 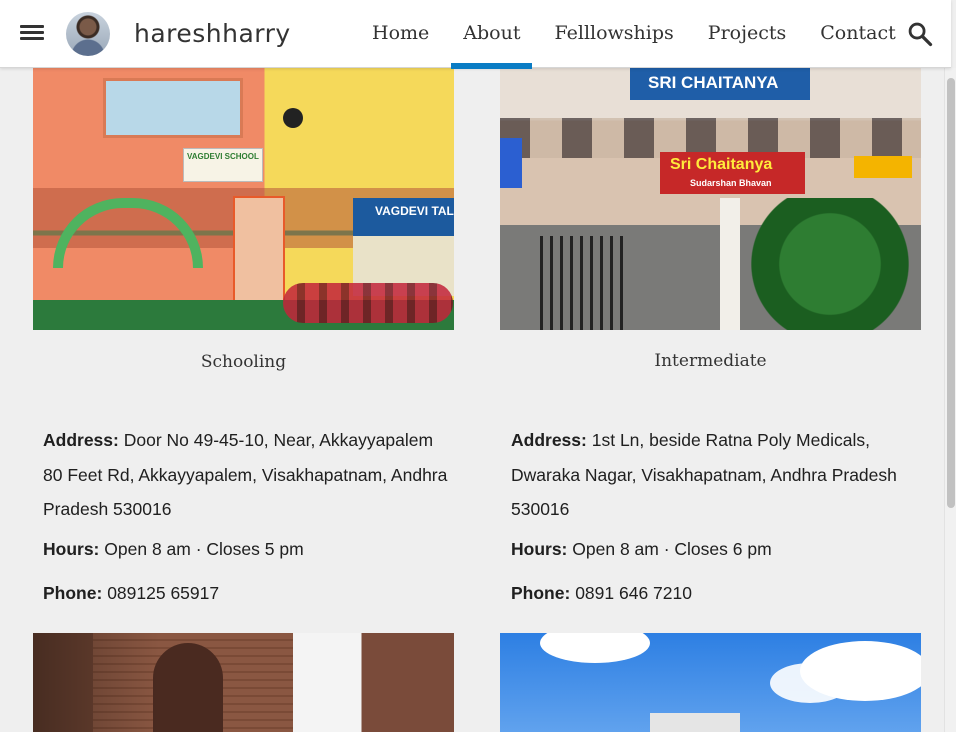 What do you see at coordinates (33, 34) in the screenshot?
I see `hamburger-menu-icon` at bounding box center [33, 34].